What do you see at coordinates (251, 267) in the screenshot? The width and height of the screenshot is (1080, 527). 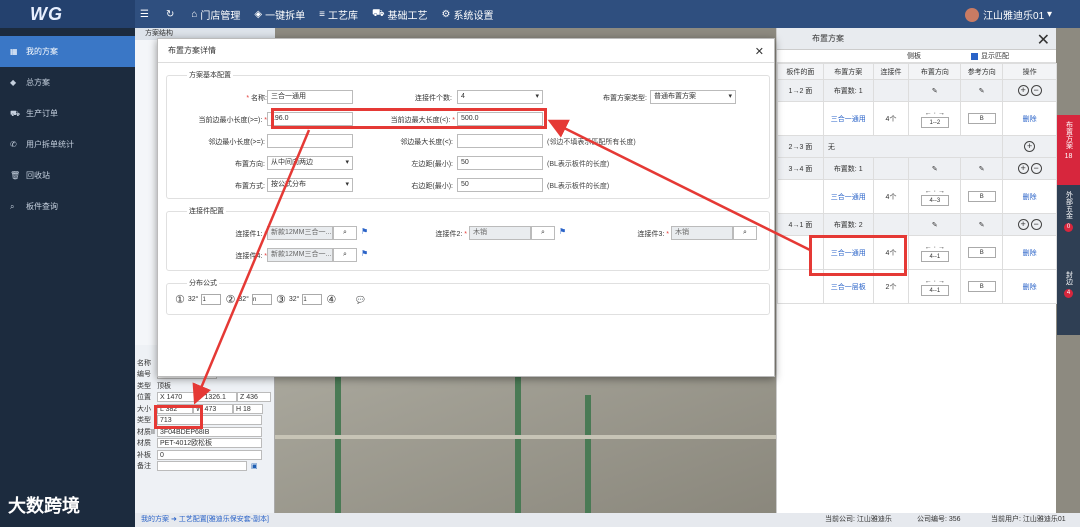 I see `arrow-to-size` at bounding box center [251, 267].